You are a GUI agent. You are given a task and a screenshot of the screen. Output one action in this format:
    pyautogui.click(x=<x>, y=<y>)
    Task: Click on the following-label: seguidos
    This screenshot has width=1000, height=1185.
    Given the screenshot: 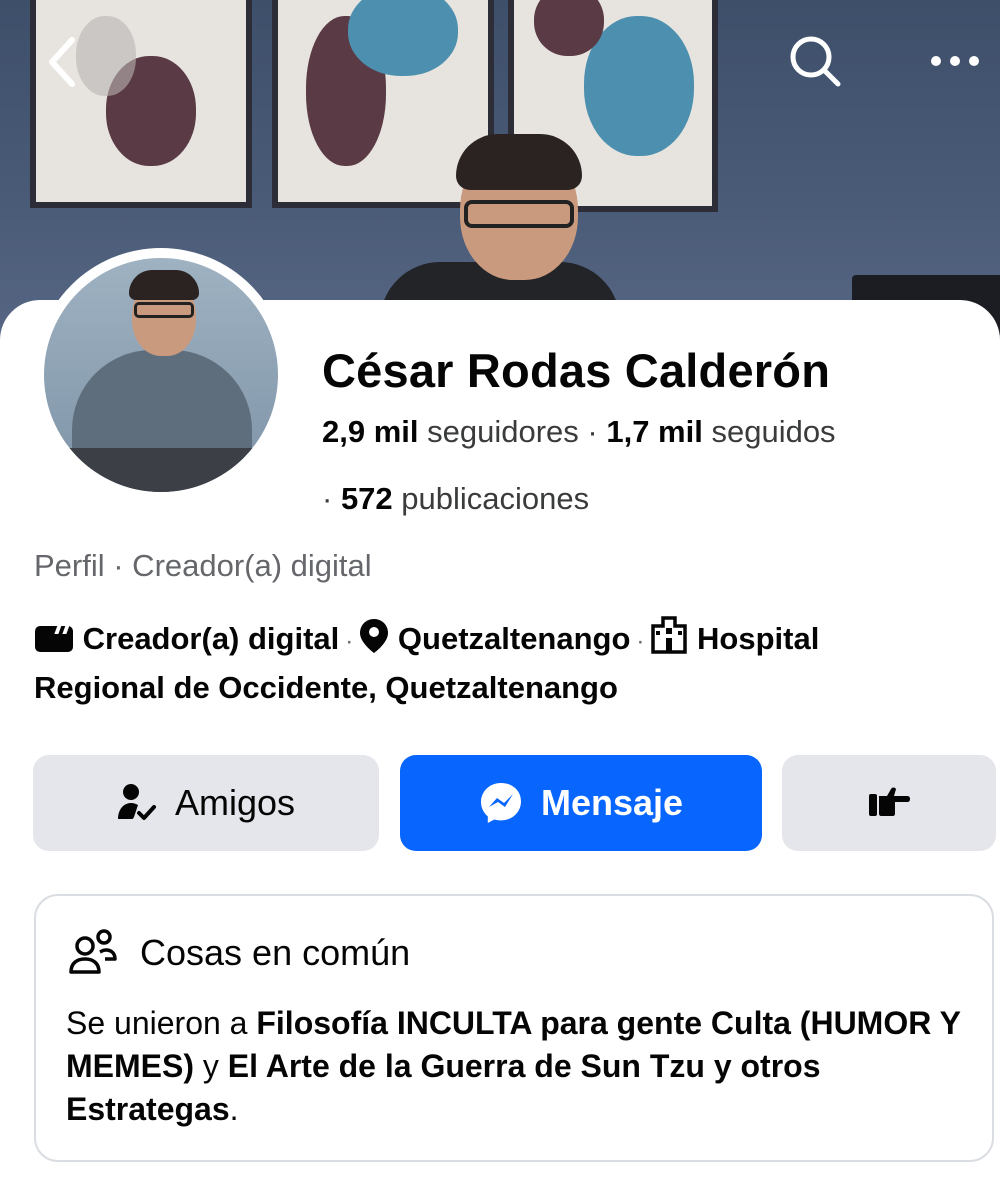 What is the action you would take?
    pyautogui.click(x=773, y=431)
    